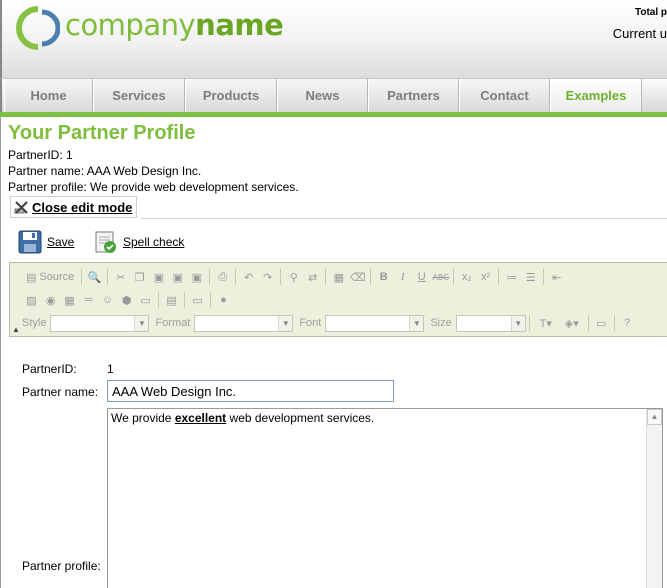 This screenshot has width=667, height=588. What do you see at coordinates (222, 277) in the screenshot?
I see `print-icon: ⎙` at bounding box center [222, 277].